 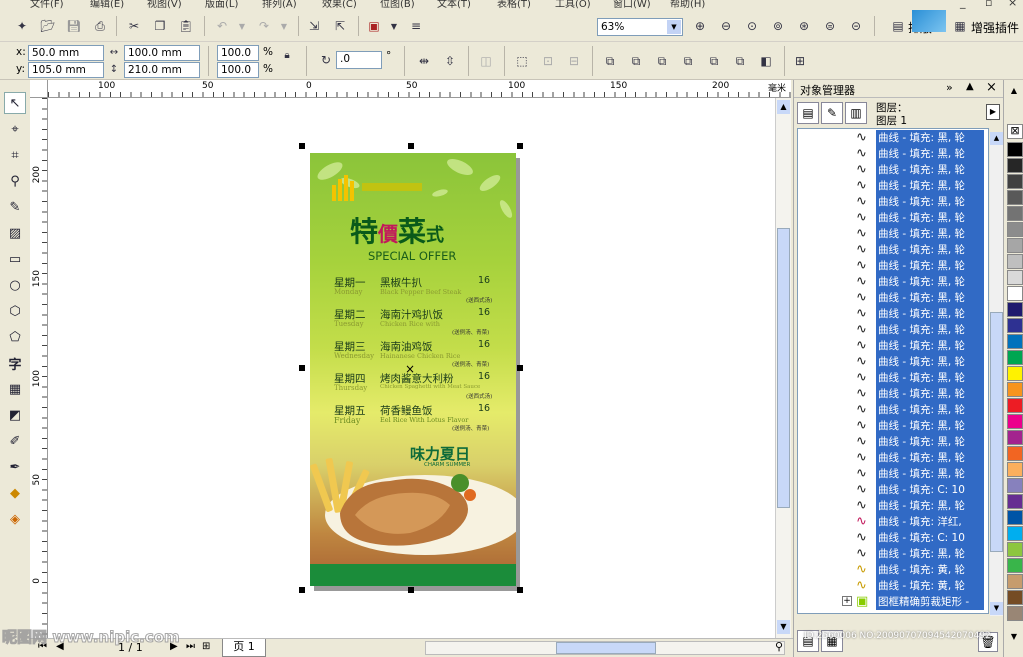 I want to click on vertical-ruler: 200 150 100 50 0, so click(x=39, y=368).